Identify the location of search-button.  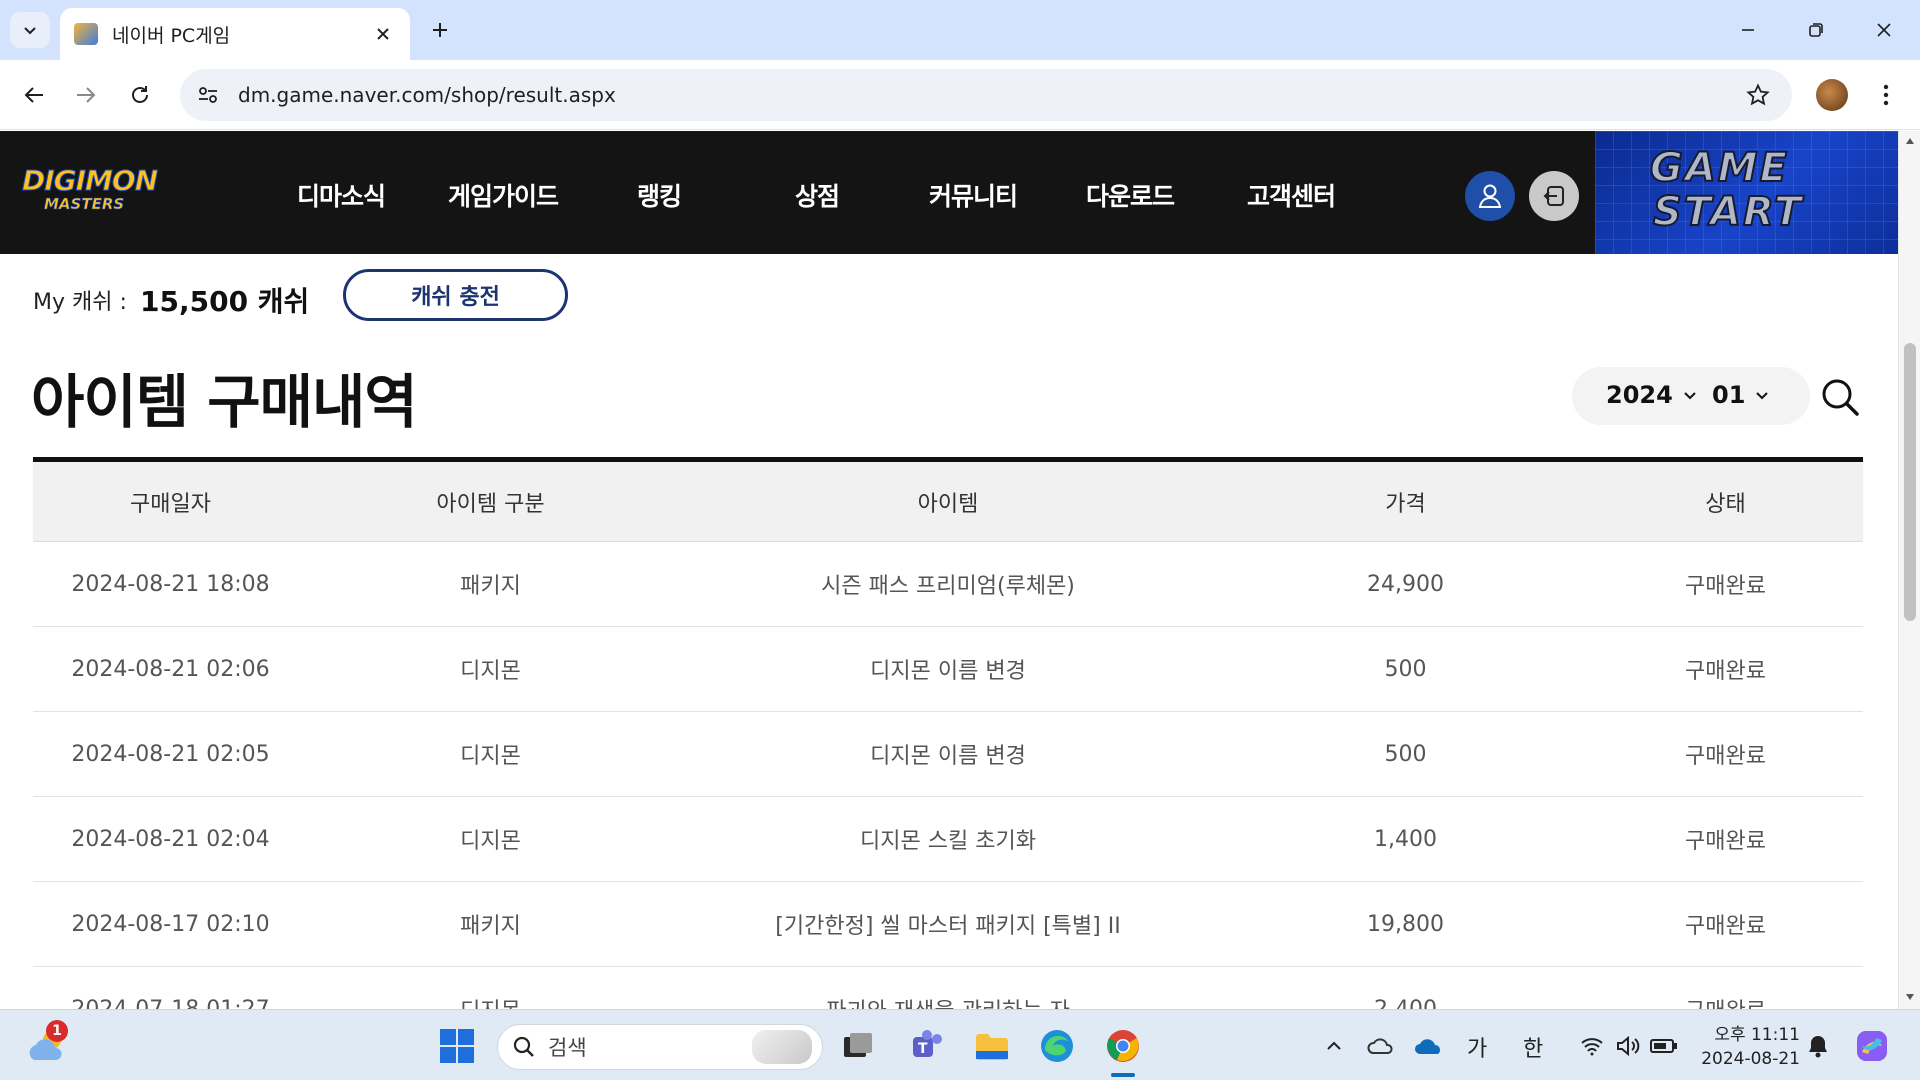
(1840, 397).